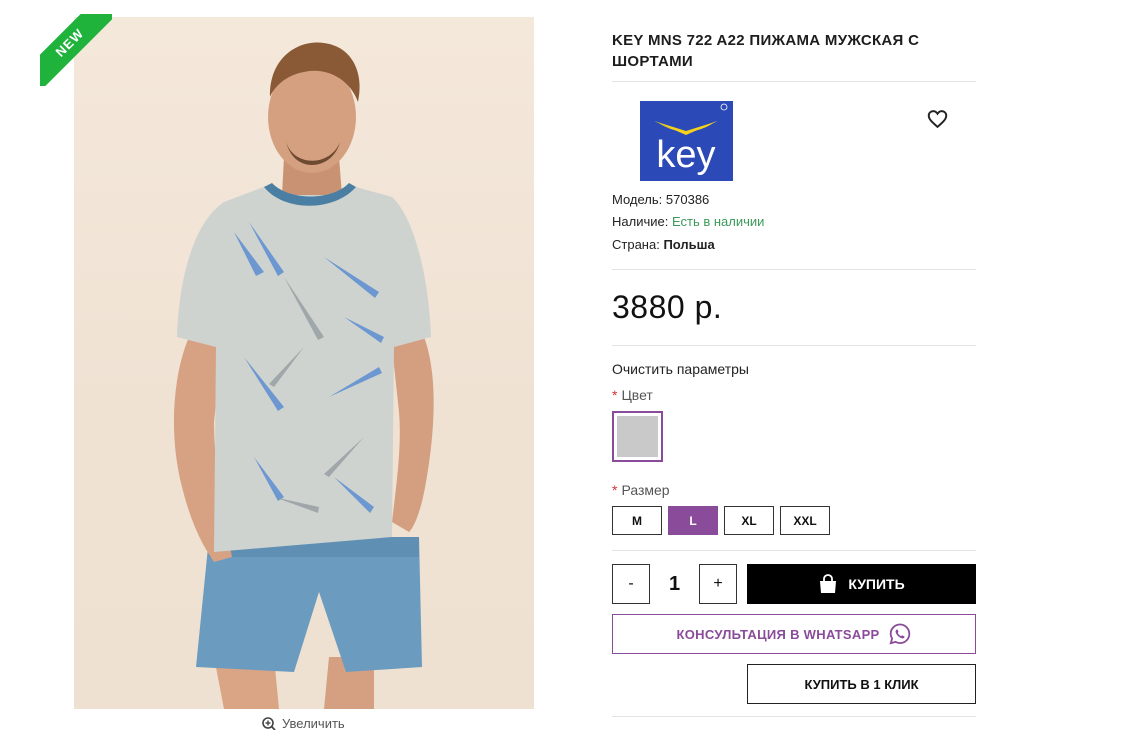  Describe the element at coordinates (685, 155) in the screenshot. I see `brand-logo-text: key` at that location.